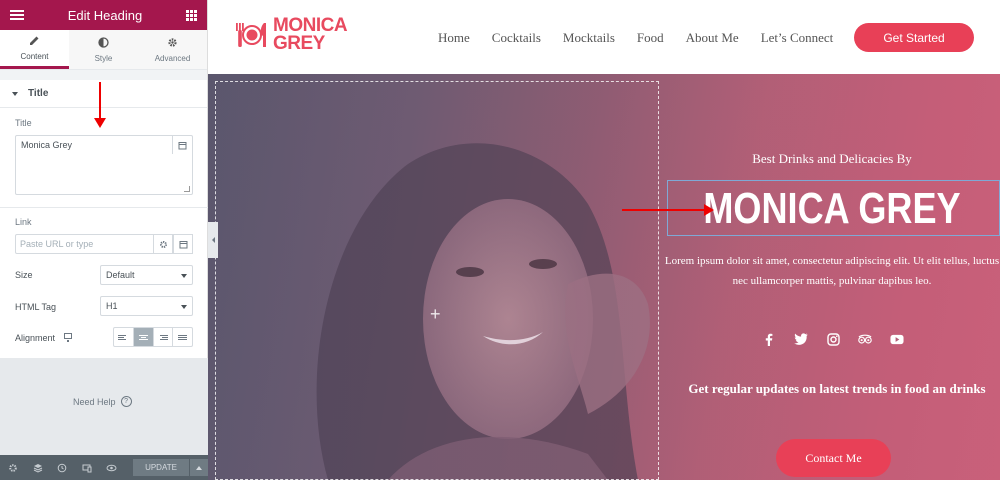  I want to click on panel-footer: UPDATE, so click(104, 467).